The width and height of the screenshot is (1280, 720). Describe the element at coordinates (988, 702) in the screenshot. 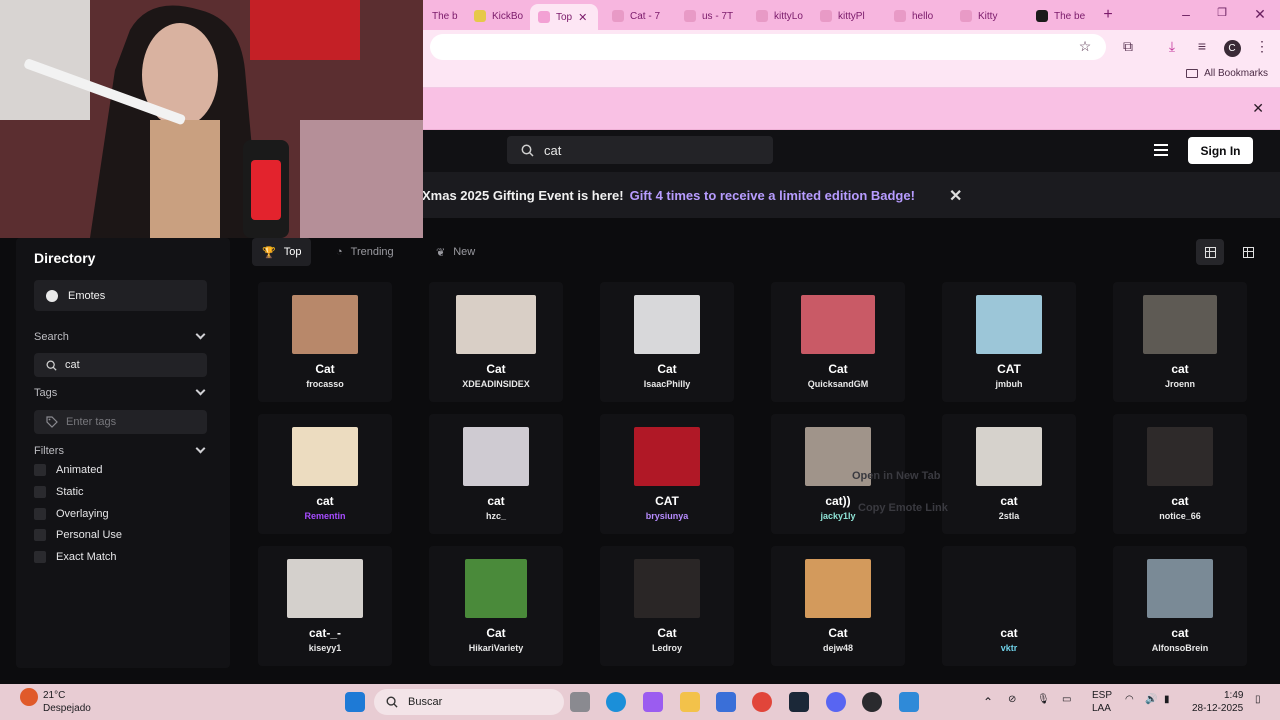

I see `tray-chevron-up-icon: ⌃` at that location.